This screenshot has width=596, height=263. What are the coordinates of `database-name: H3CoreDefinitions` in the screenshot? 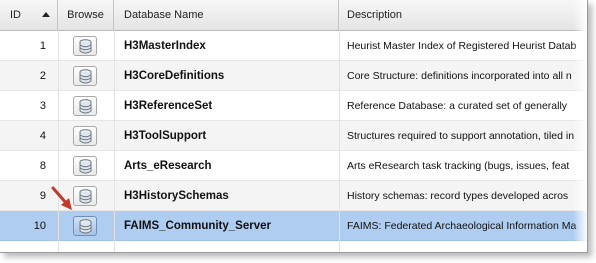 It's located at (174, 76).